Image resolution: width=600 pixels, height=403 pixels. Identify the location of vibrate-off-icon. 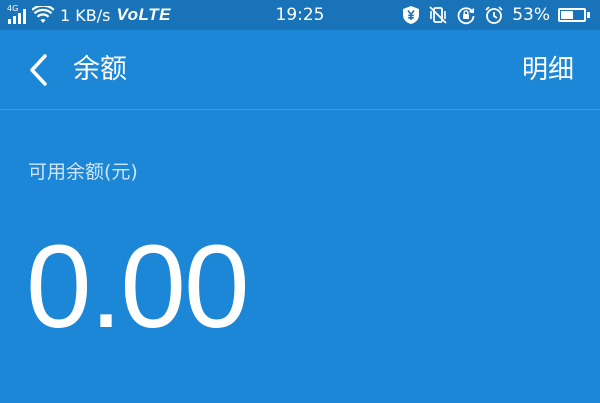
(438, 15).